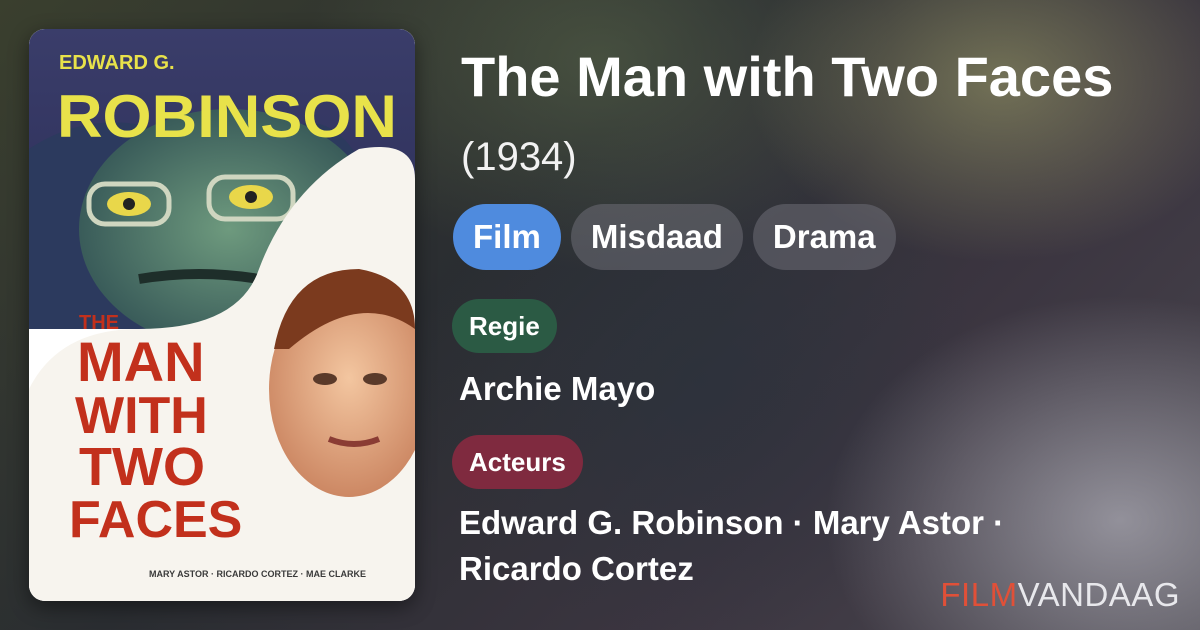 The image size is (1200, 630). Describe the element at coordinates (787, 76) in the screenshot. I see `movie-title: The Man with Two Faces` at that location.